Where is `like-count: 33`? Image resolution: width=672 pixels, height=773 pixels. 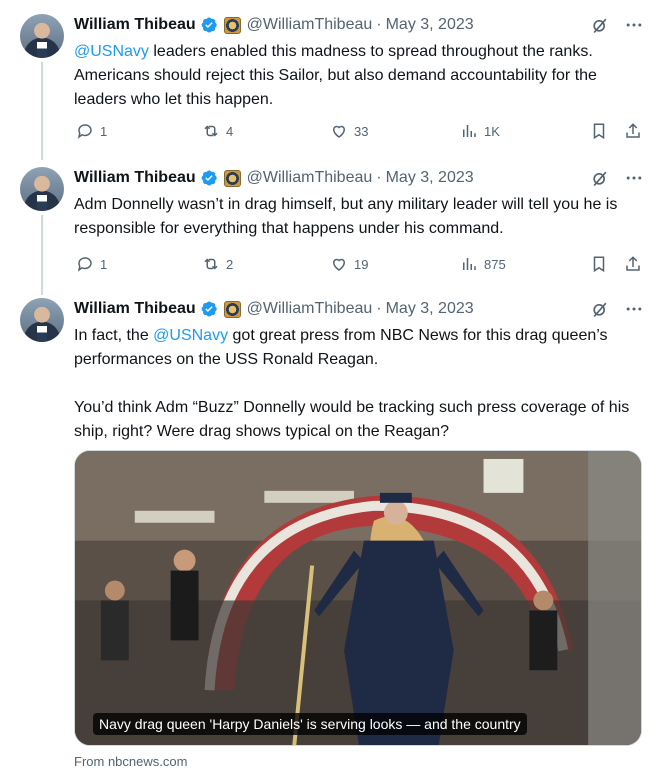
like-count: 33 is located at coordinates (361, 131).